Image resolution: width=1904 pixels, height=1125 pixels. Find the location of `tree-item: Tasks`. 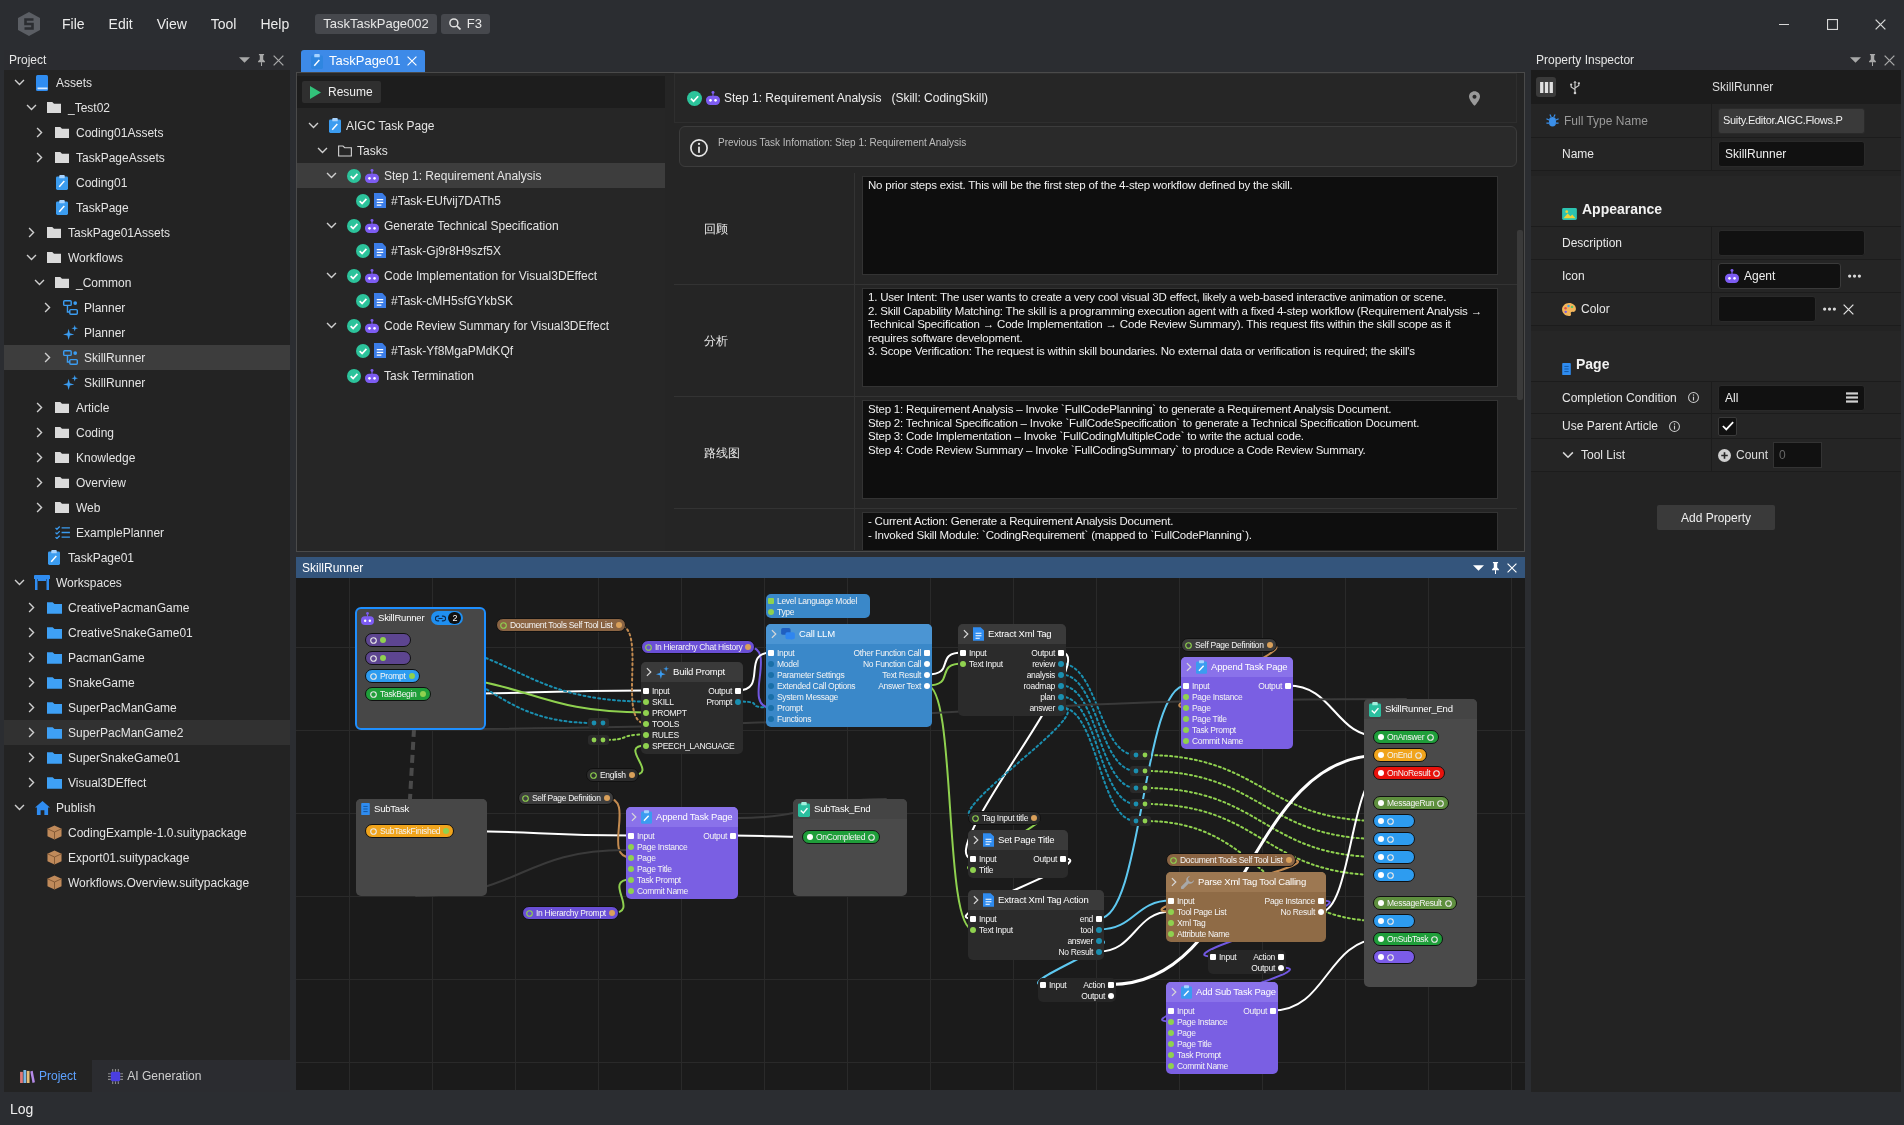

tree-item: Tasks is located at coordinates (481, 150).